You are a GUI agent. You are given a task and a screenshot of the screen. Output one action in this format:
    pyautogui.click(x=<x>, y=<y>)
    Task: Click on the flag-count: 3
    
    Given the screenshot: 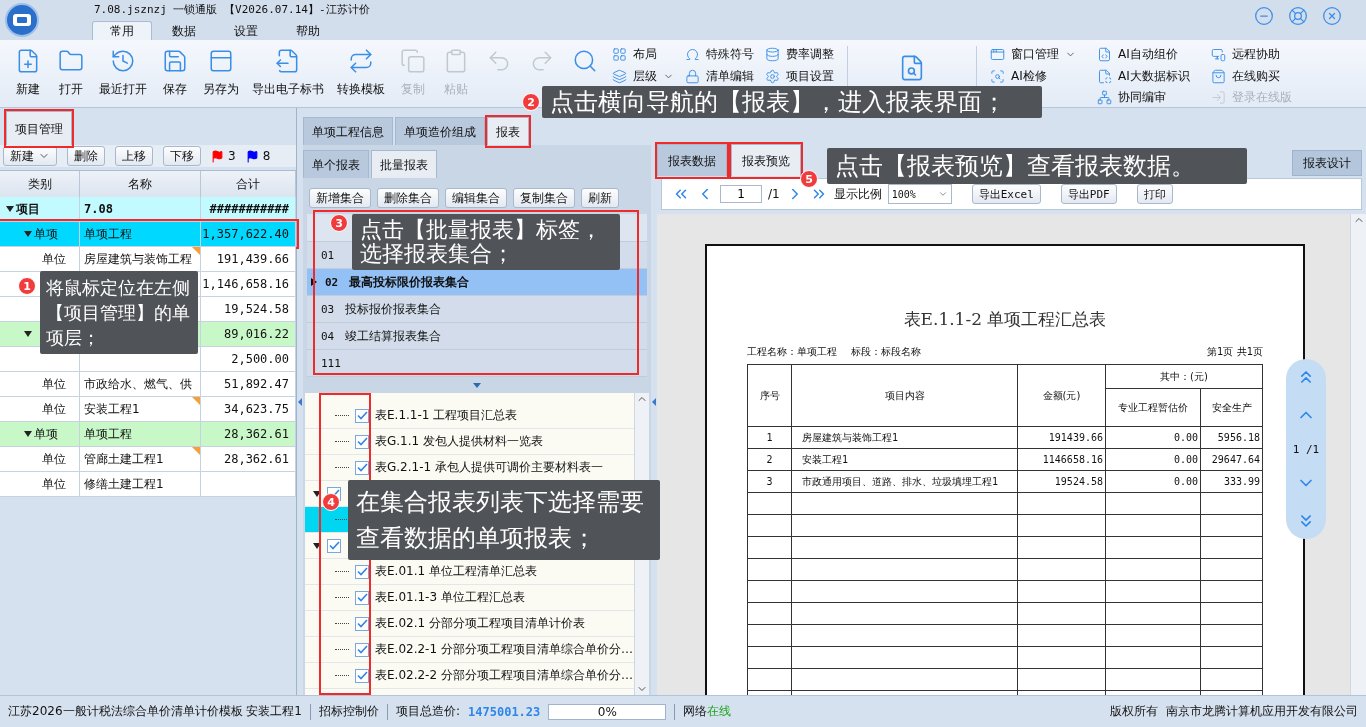 What is the action you would take?
    pyautogui.click(x=232, y=156)
    